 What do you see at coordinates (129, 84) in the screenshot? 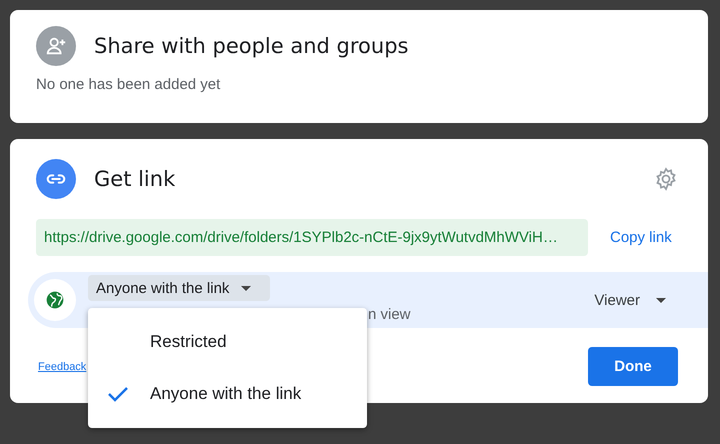
I see `share-subtitle: No one has been added yet` at bounding box center [129, 84].